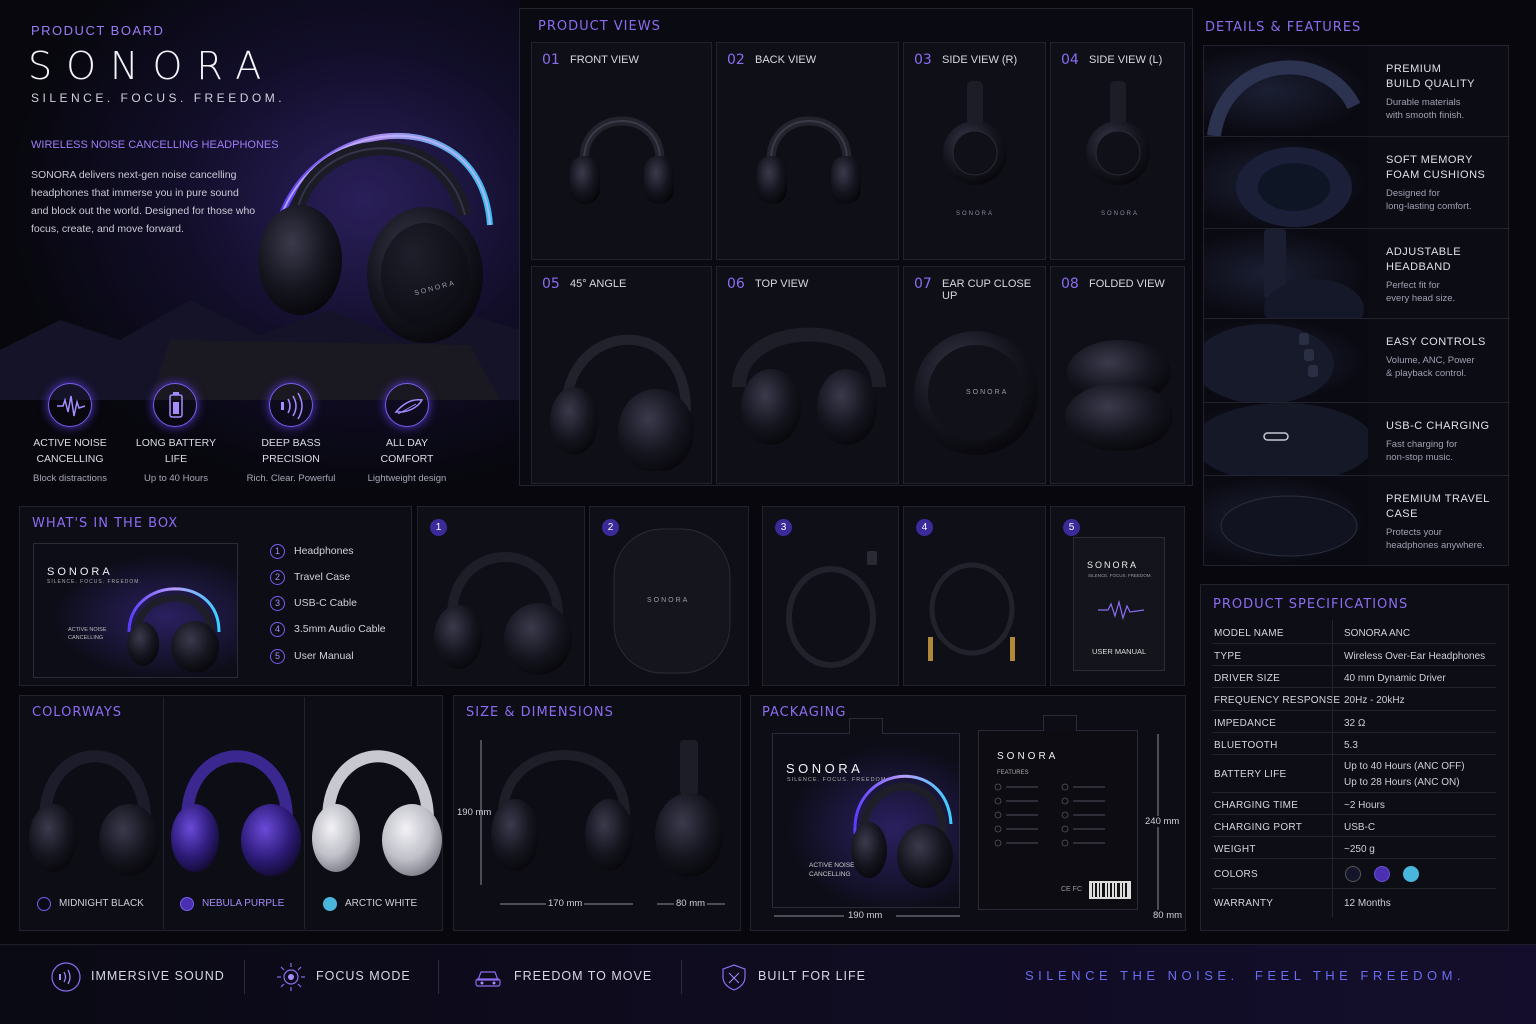 This screenshot has height=1024, width=1536. I want to click on pkg-depth-label: 80 mm, so click(1168, 915).